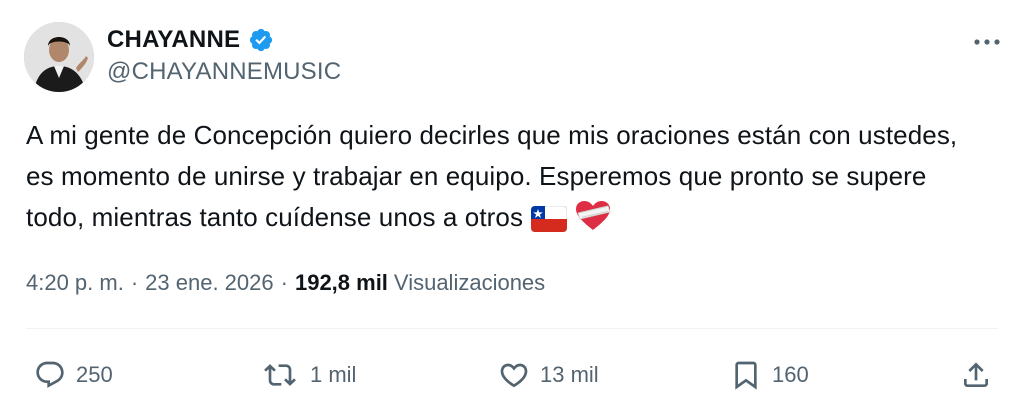 The image size is (1024, 419). I want to click on share-icon, so click(976, 374).